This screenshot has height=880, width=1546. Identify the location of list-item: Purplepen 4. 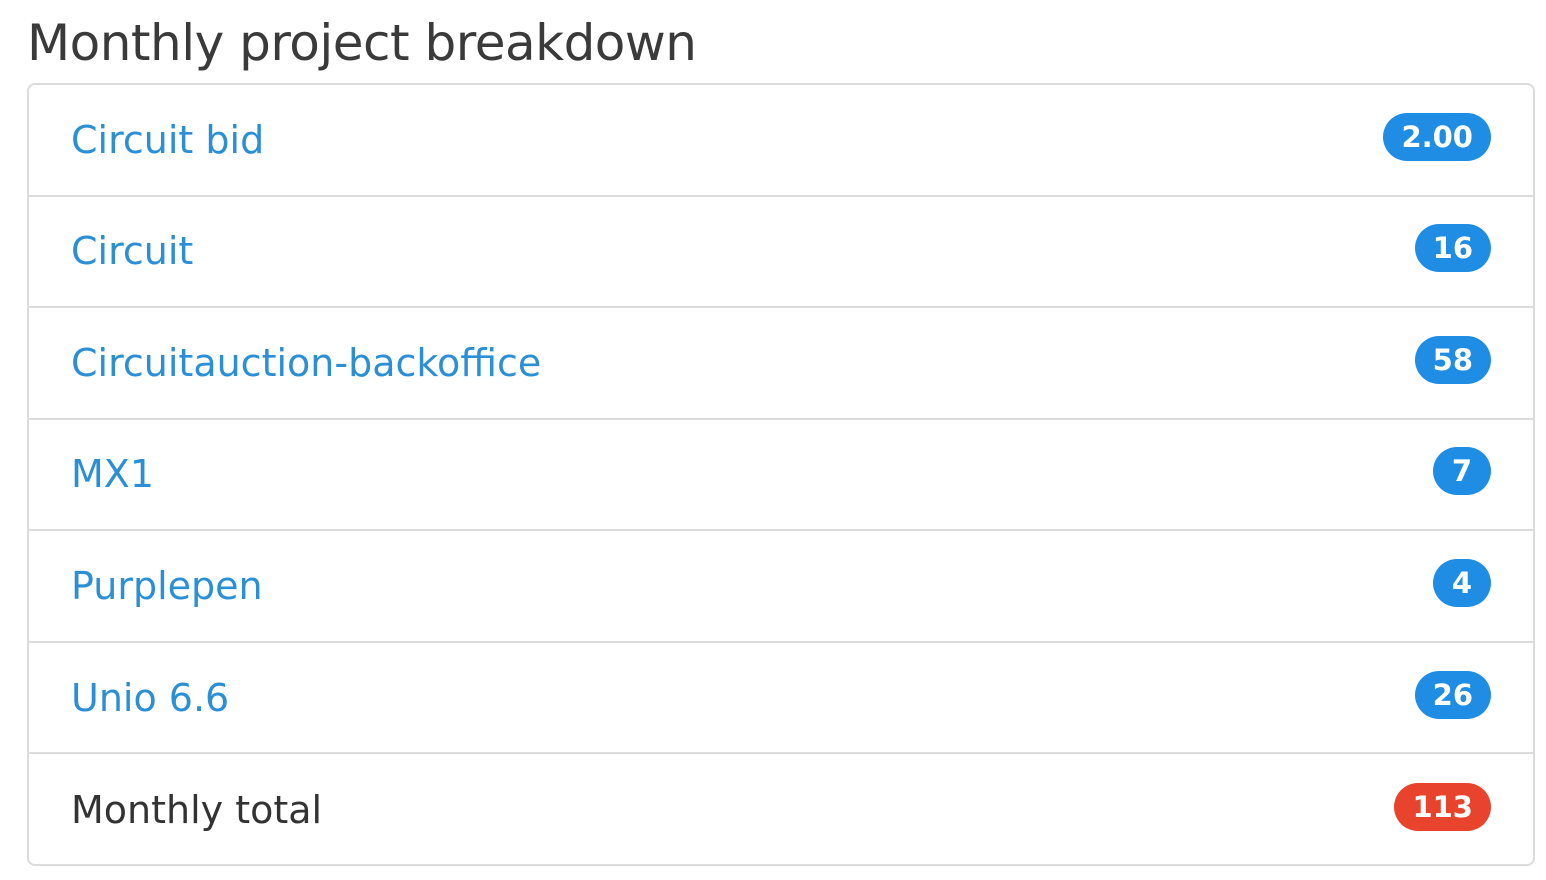
(781, 587).